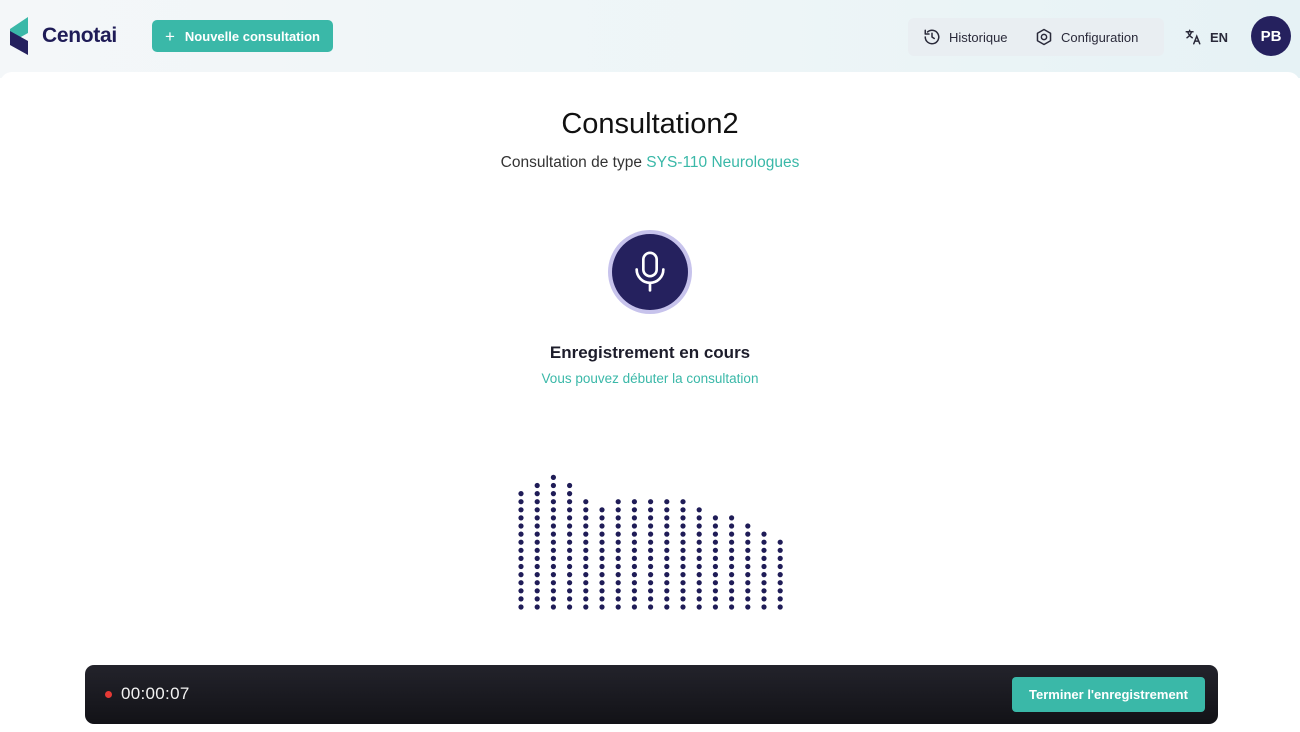 The image size is (1300, 732). I want to click on new-consultation-label: Nouvelle consultation, so click(252, 36).